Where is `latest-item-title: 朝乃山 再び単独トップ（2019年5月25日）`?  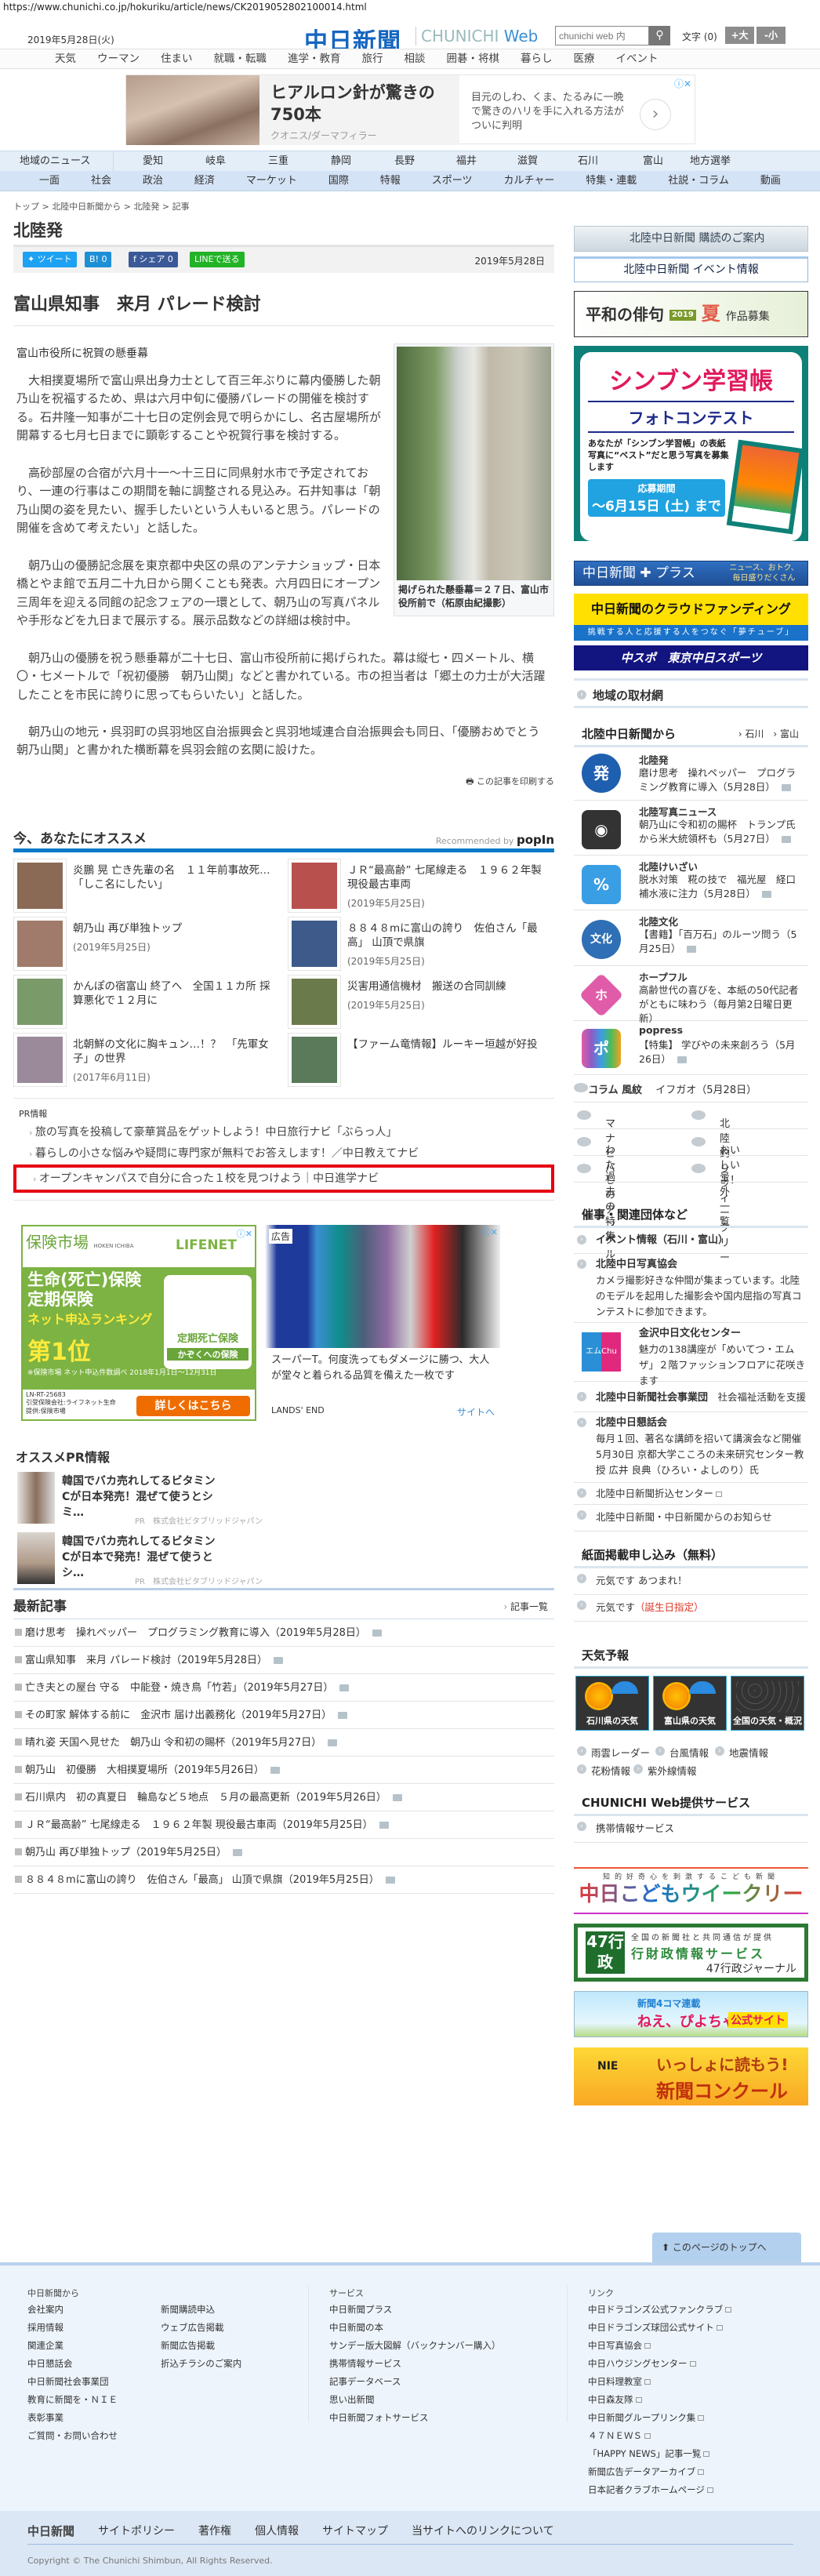 latest-item-title: 朝乃山 再び単独トップ（2019年5月25日） is located at coordinates (126, 1852).